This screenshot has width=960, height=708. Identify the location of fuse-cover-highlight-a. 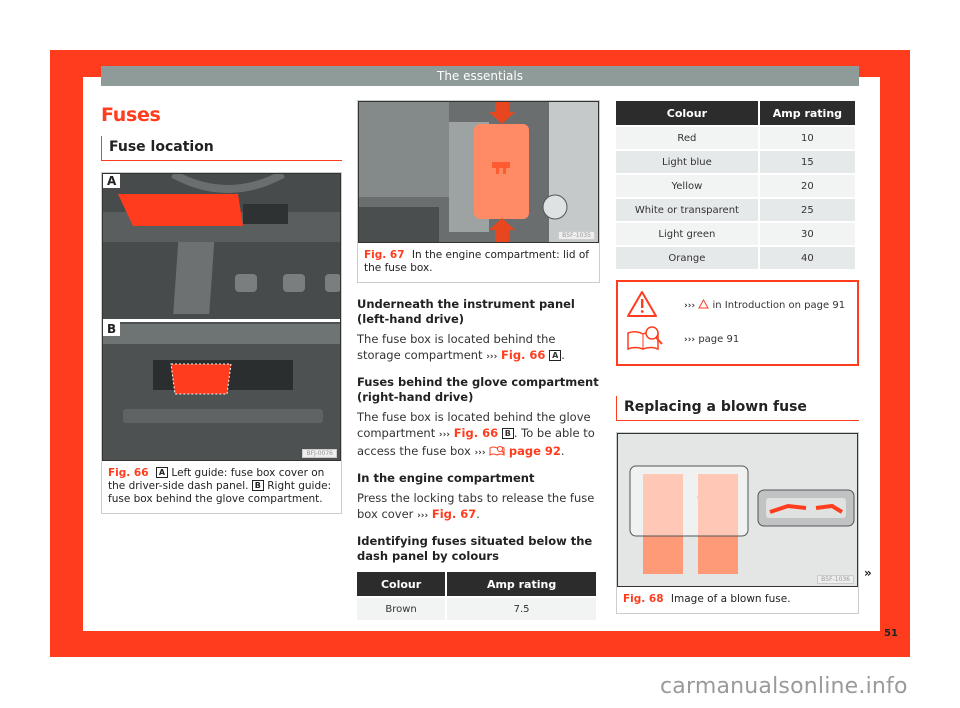
(180, 210).